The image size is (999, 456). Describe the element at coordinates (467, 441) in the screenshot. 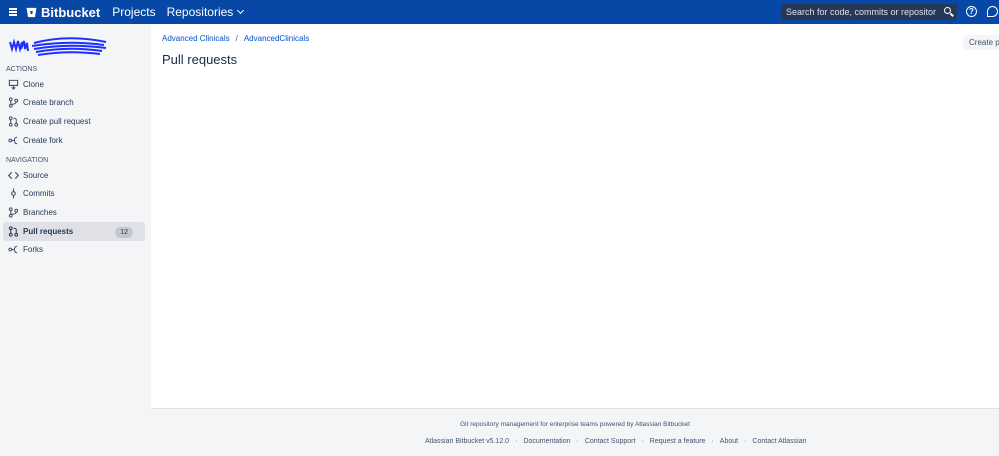

I see `footer-version-link: Atlassian Bitbucket v5.12.0` at that location.